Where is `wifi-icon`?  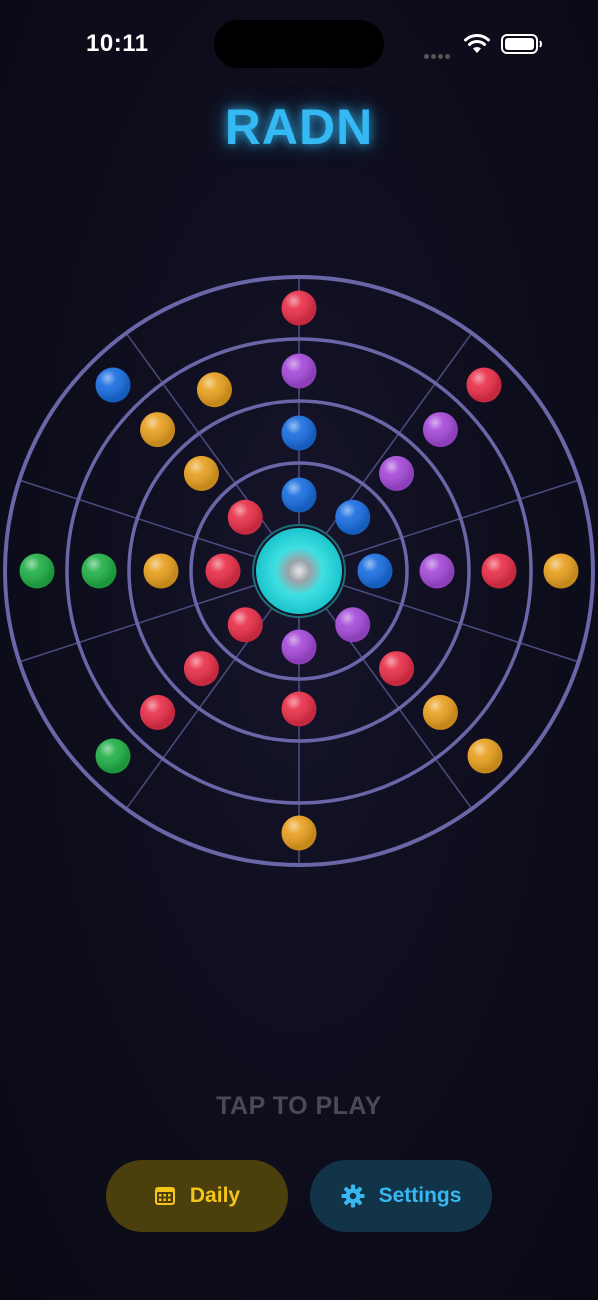 wifi-icon is located at coordinates (477, 43).